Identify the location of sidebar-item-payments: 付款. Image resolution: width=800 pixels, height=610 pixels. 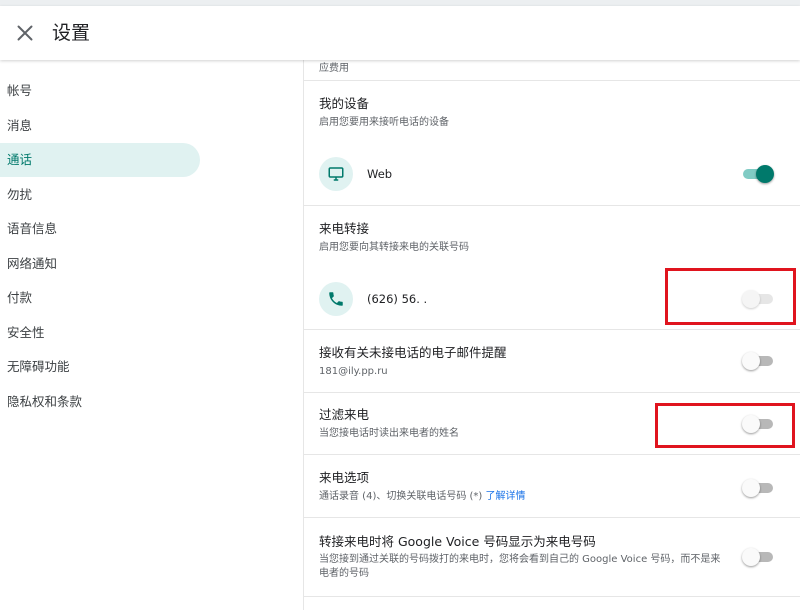
(100, 298).